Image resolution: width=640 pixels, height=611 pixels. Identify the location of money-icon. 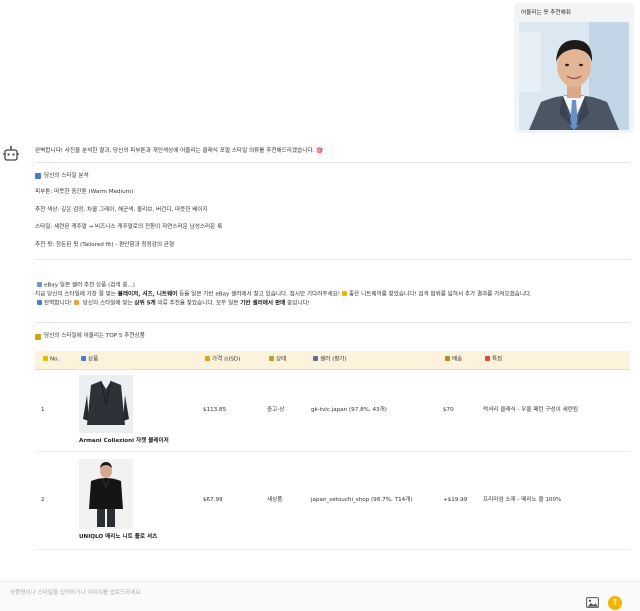
(207, 358).